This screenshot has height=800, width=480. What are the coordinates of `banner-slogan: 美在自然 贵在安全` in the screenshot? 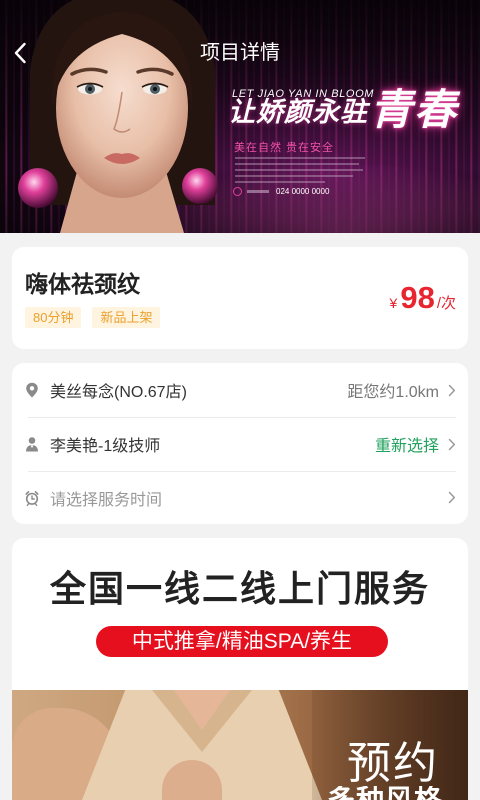 It's located at (284, 148).